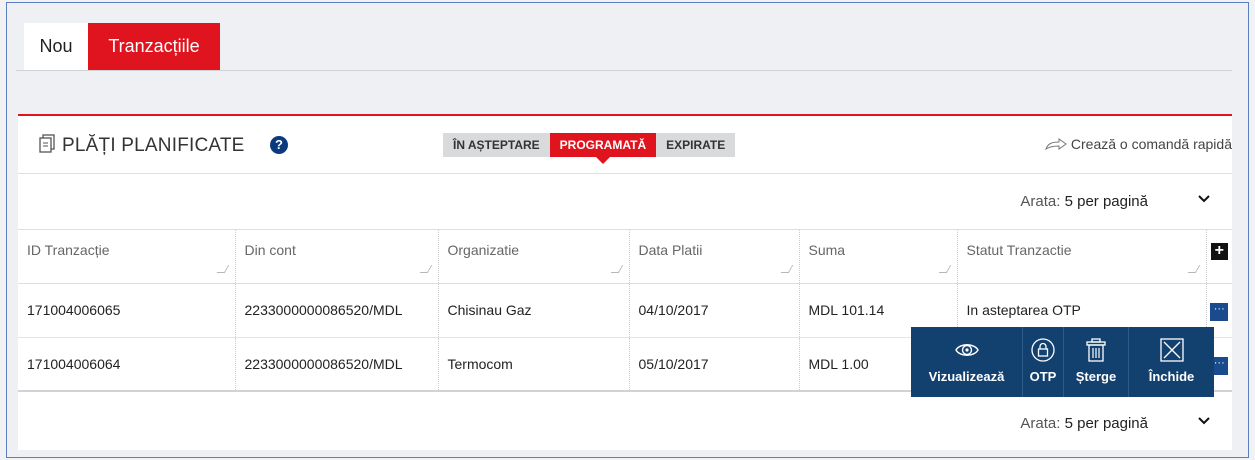  Describe the element at coordinates (1055, 144) in the screenshot. I see `share-arrow-icon` at that location.